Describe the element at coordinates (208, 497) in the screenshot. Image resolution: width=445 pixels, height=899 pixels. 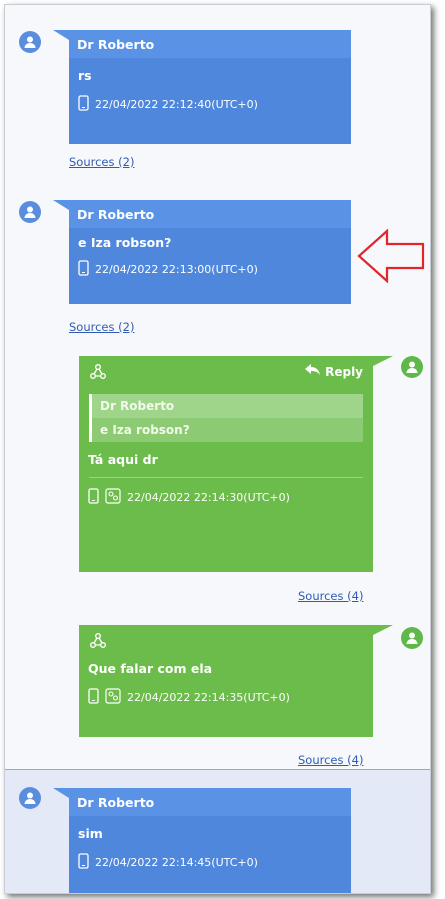
I see `message-timestamp: 22/04/2022 22:14:30(UTC+0)` at that location.